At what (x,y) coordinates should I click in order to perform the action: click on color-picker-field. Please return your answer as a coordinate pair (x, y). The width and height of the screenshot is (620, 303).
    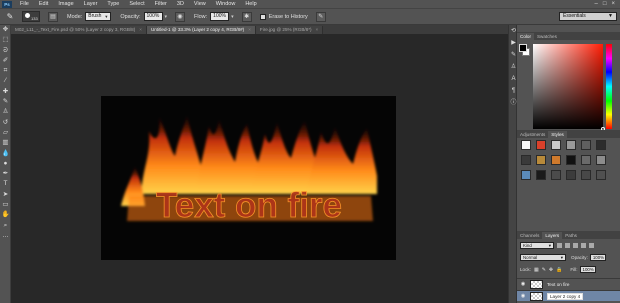
    Looking at the image, I should click on (569, 87).